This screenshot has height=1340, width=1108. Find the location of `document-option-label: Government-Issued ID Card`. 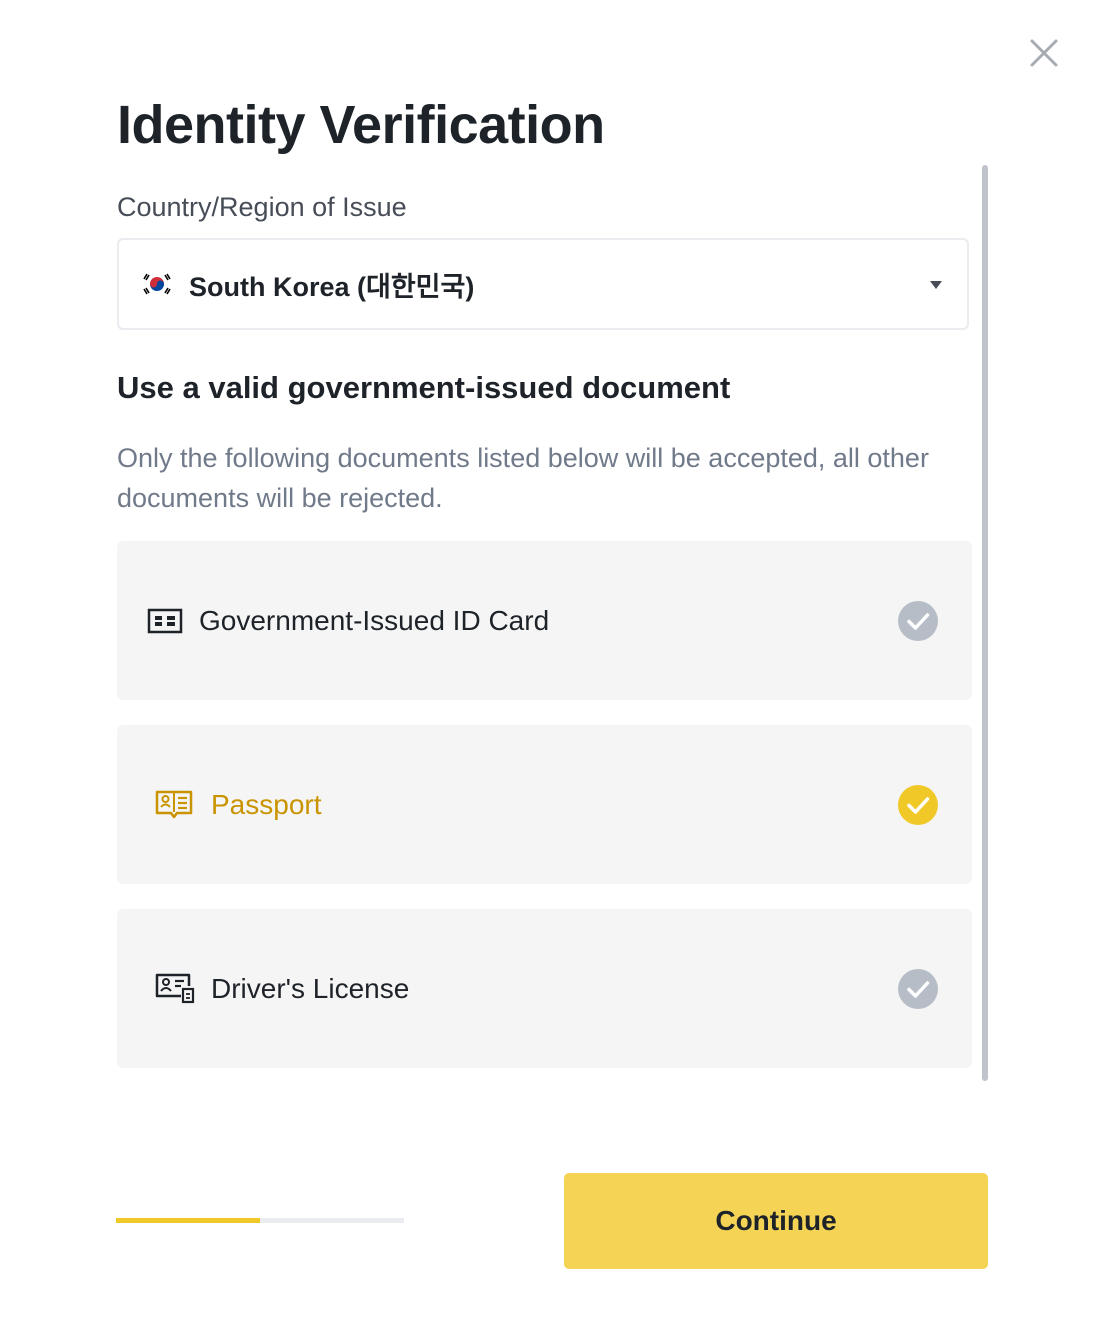

document-option-label: Government-Issued ID Card is located at coordinates (374, 620).